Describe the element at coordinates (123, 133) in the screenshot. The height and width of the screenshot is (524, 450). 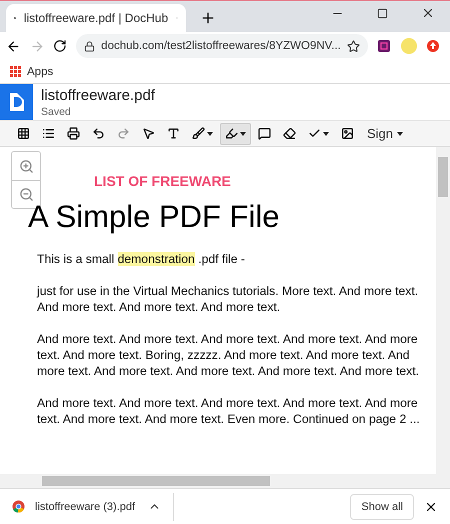
I see `redo-icon` at that location.